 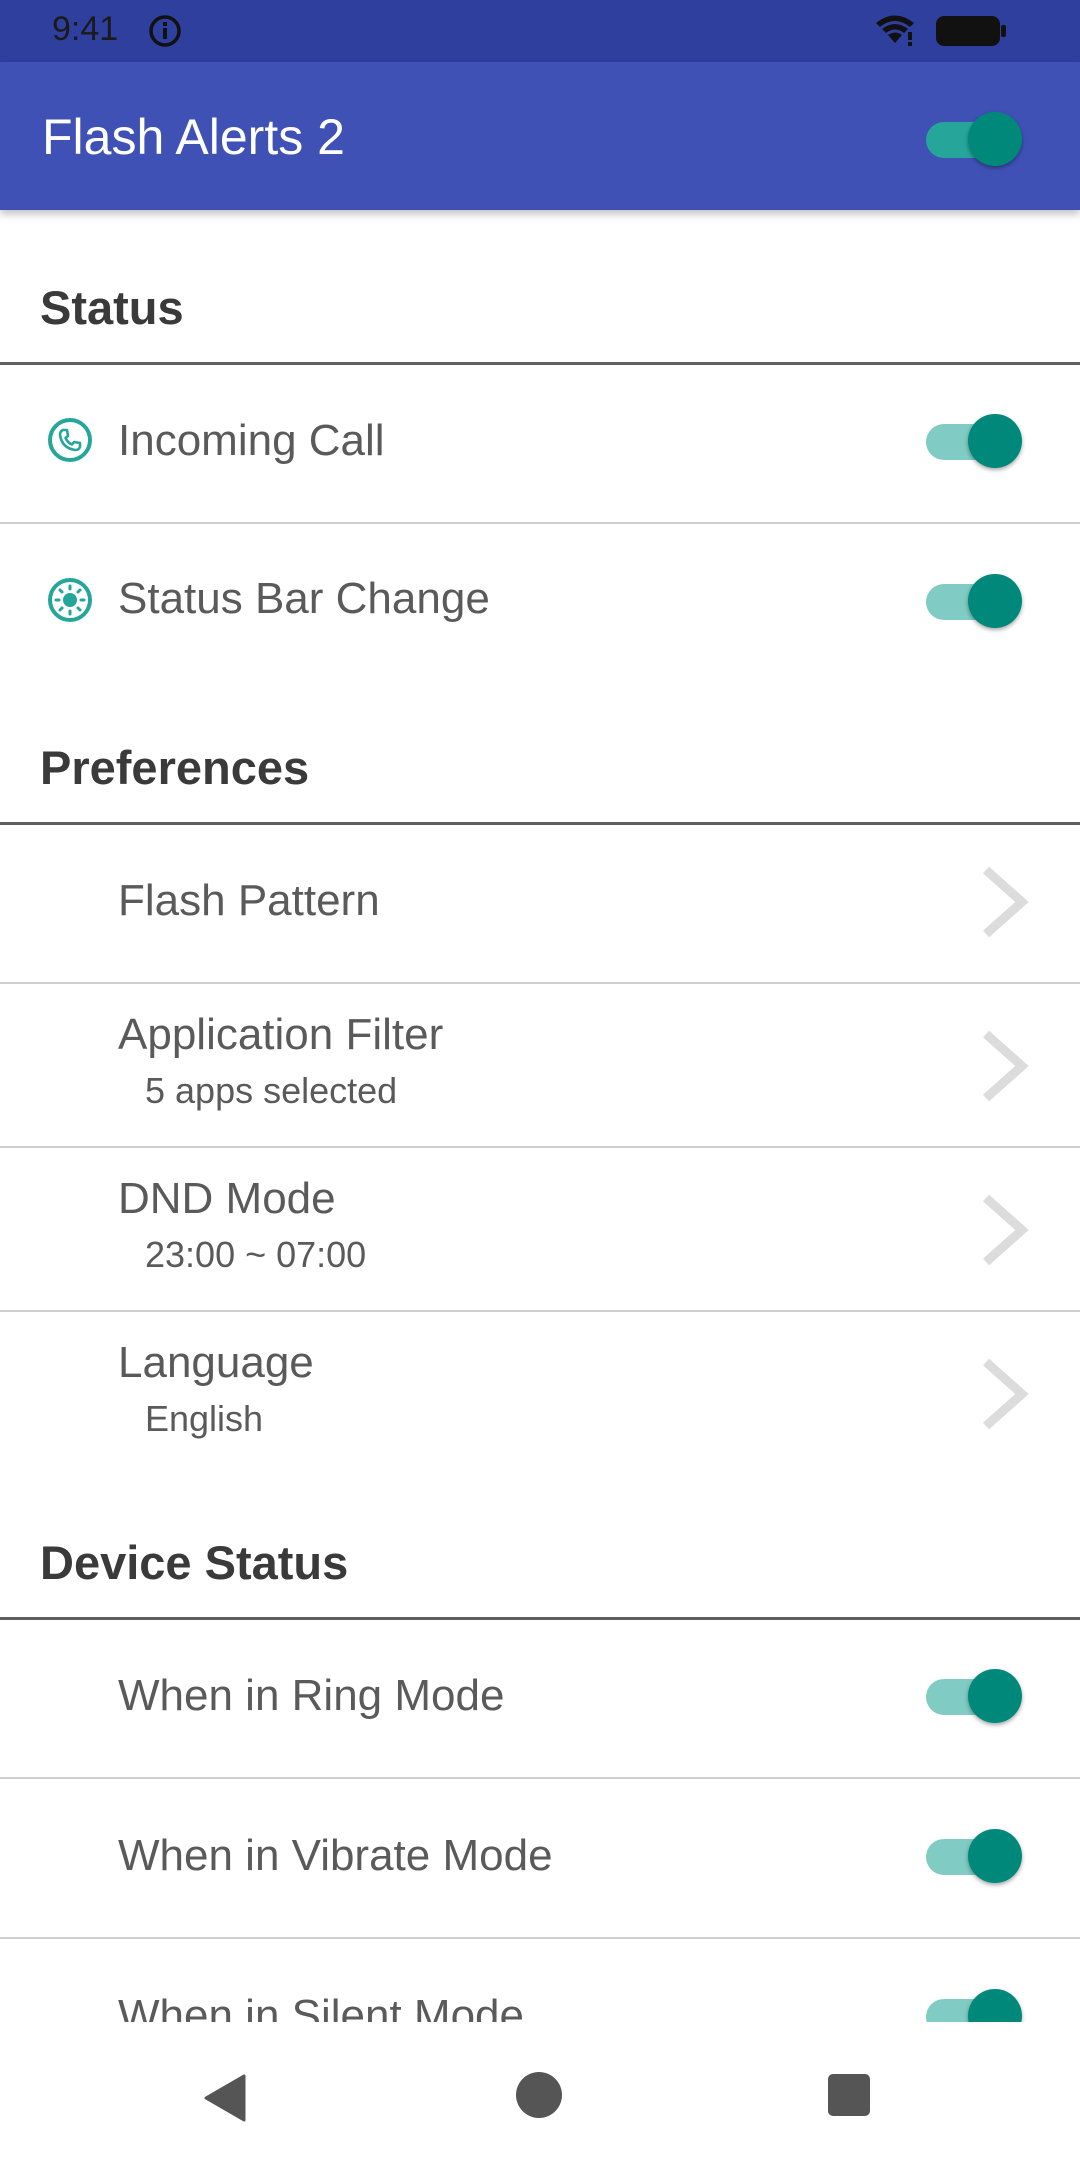 What do you see at coordinates (335, 1855) in the screenshot?
I see `row-label: When in Vibrate Mode` at bounding box center [335, 1855].